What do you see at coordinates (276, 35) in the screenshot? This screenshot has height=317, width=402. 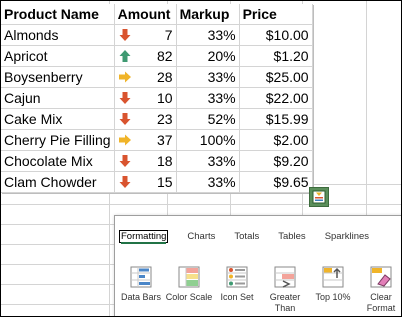 I see `price-cell: $10.00` at bounding box center [276, 35].